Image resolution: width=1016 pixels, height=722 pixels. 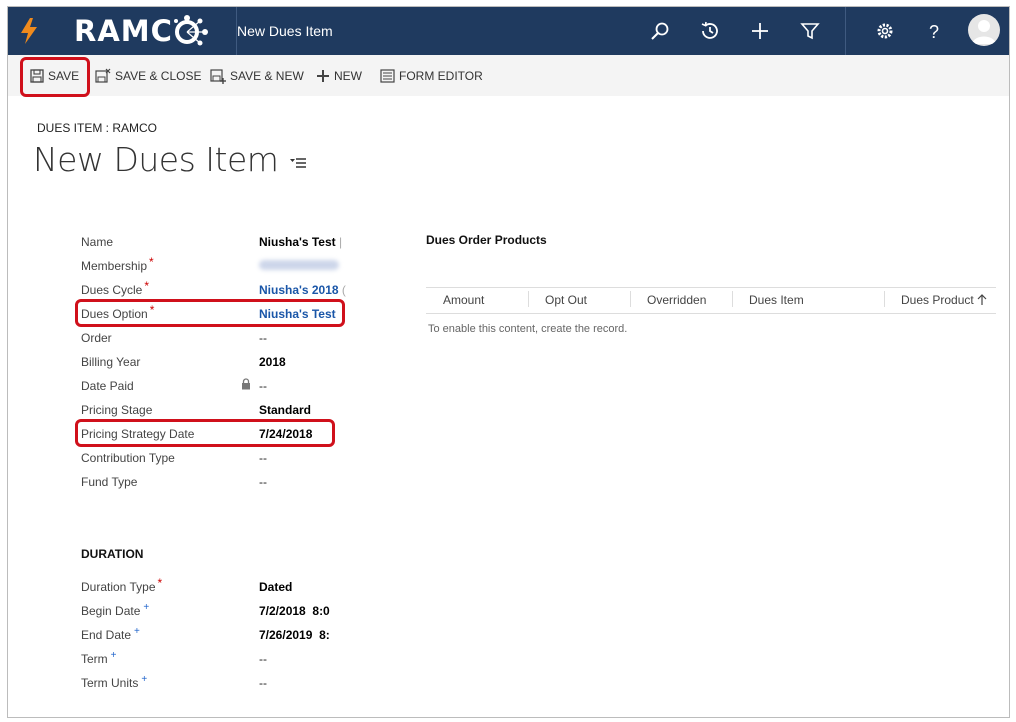 I want to click on filter-icon, so click(x=810, y=31).